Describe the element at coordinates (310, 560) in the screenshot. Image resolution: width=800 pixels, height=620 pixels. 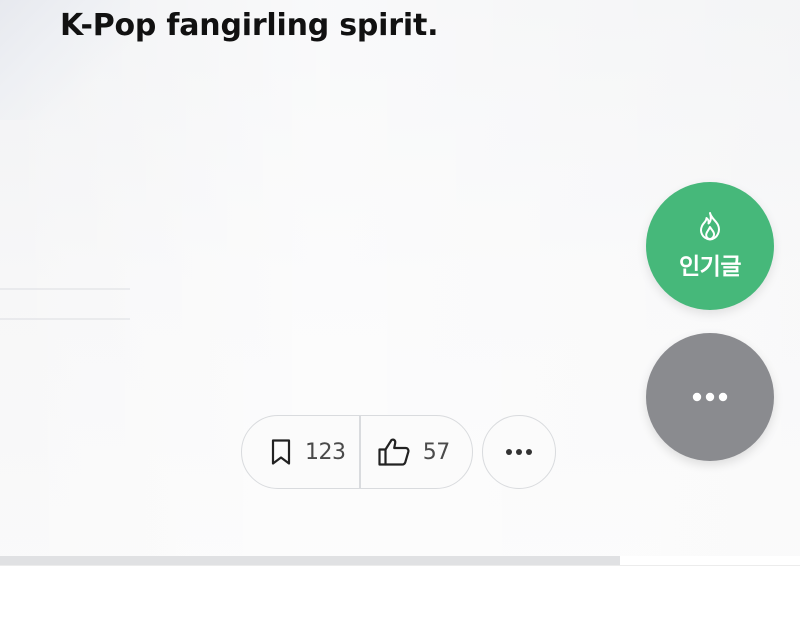
I see `reading-progress-fill` at that location.